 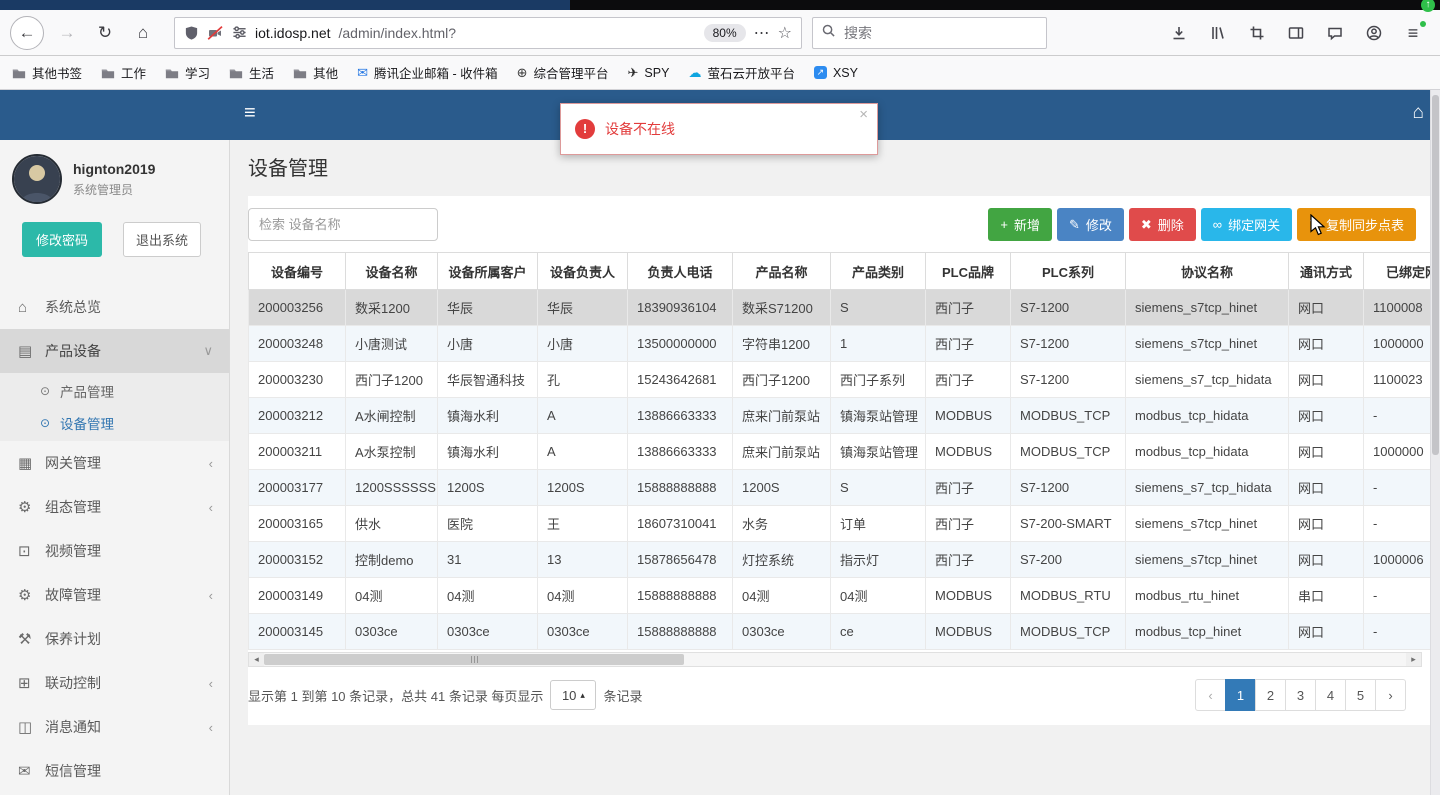 What do you see at coordinates (187, 72) in the screenshot?
I see `bookmark-item: 学习` at bounding box center [187, 72].